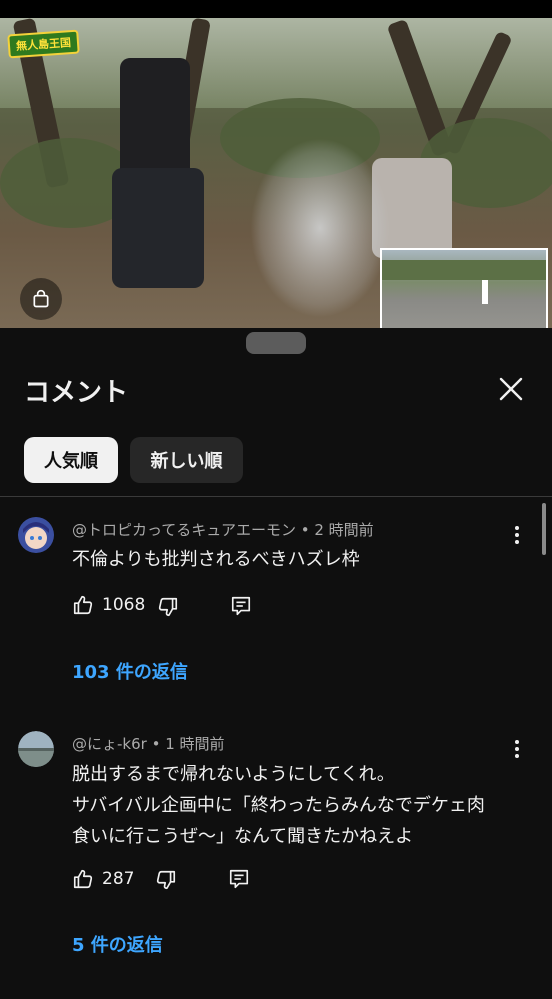  I want to click on channel-logo: 無人島王国, so click(43, 44).